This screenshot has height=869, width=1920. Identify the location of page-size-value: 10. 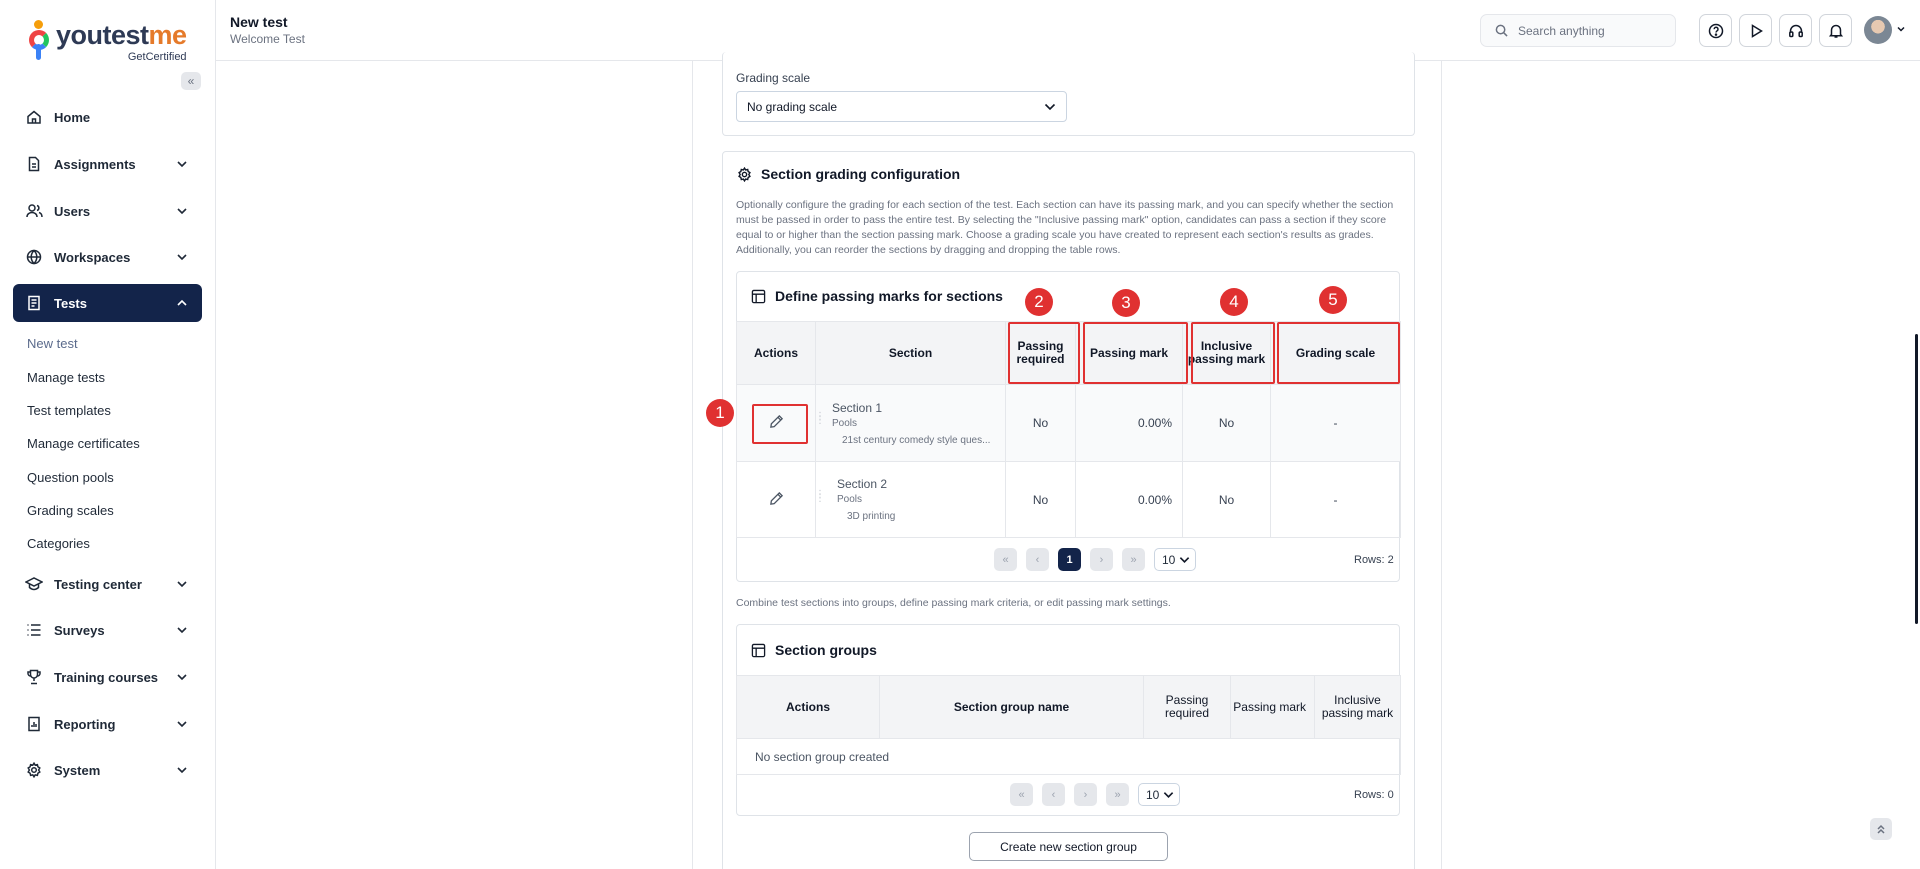
(1169, 559).